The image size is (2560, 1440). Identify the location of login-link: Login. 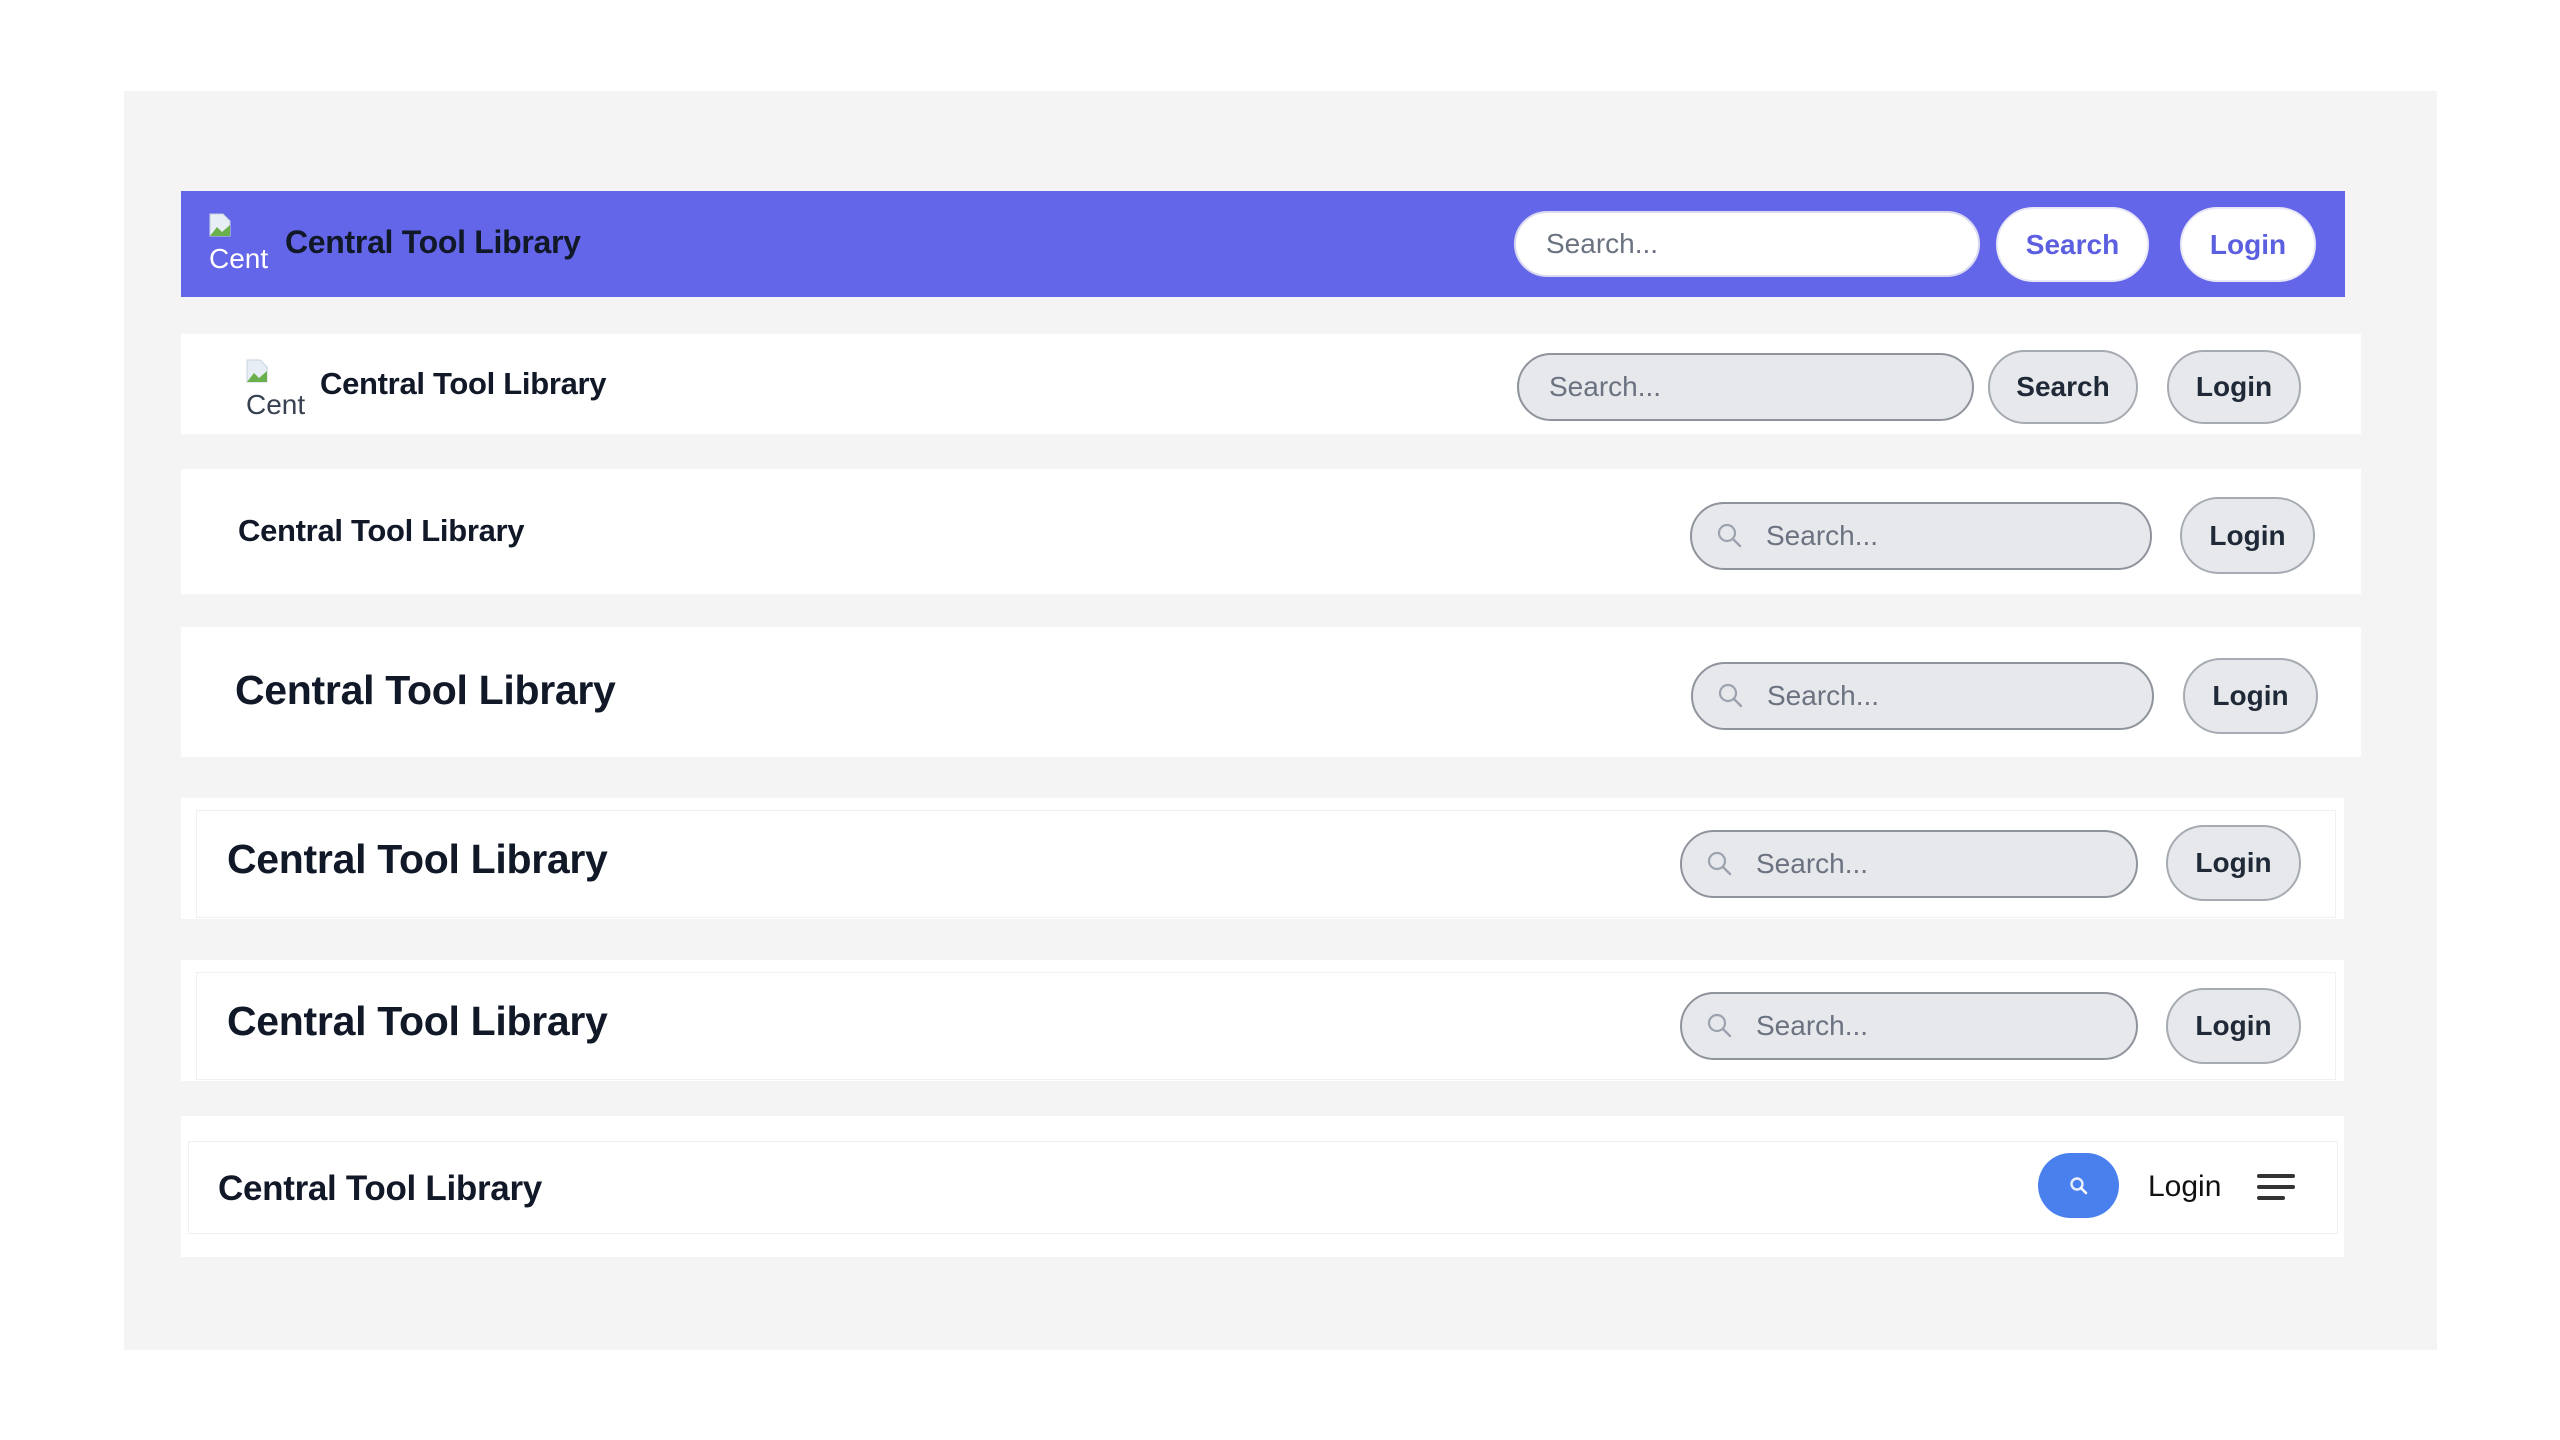
(2184, 1187).